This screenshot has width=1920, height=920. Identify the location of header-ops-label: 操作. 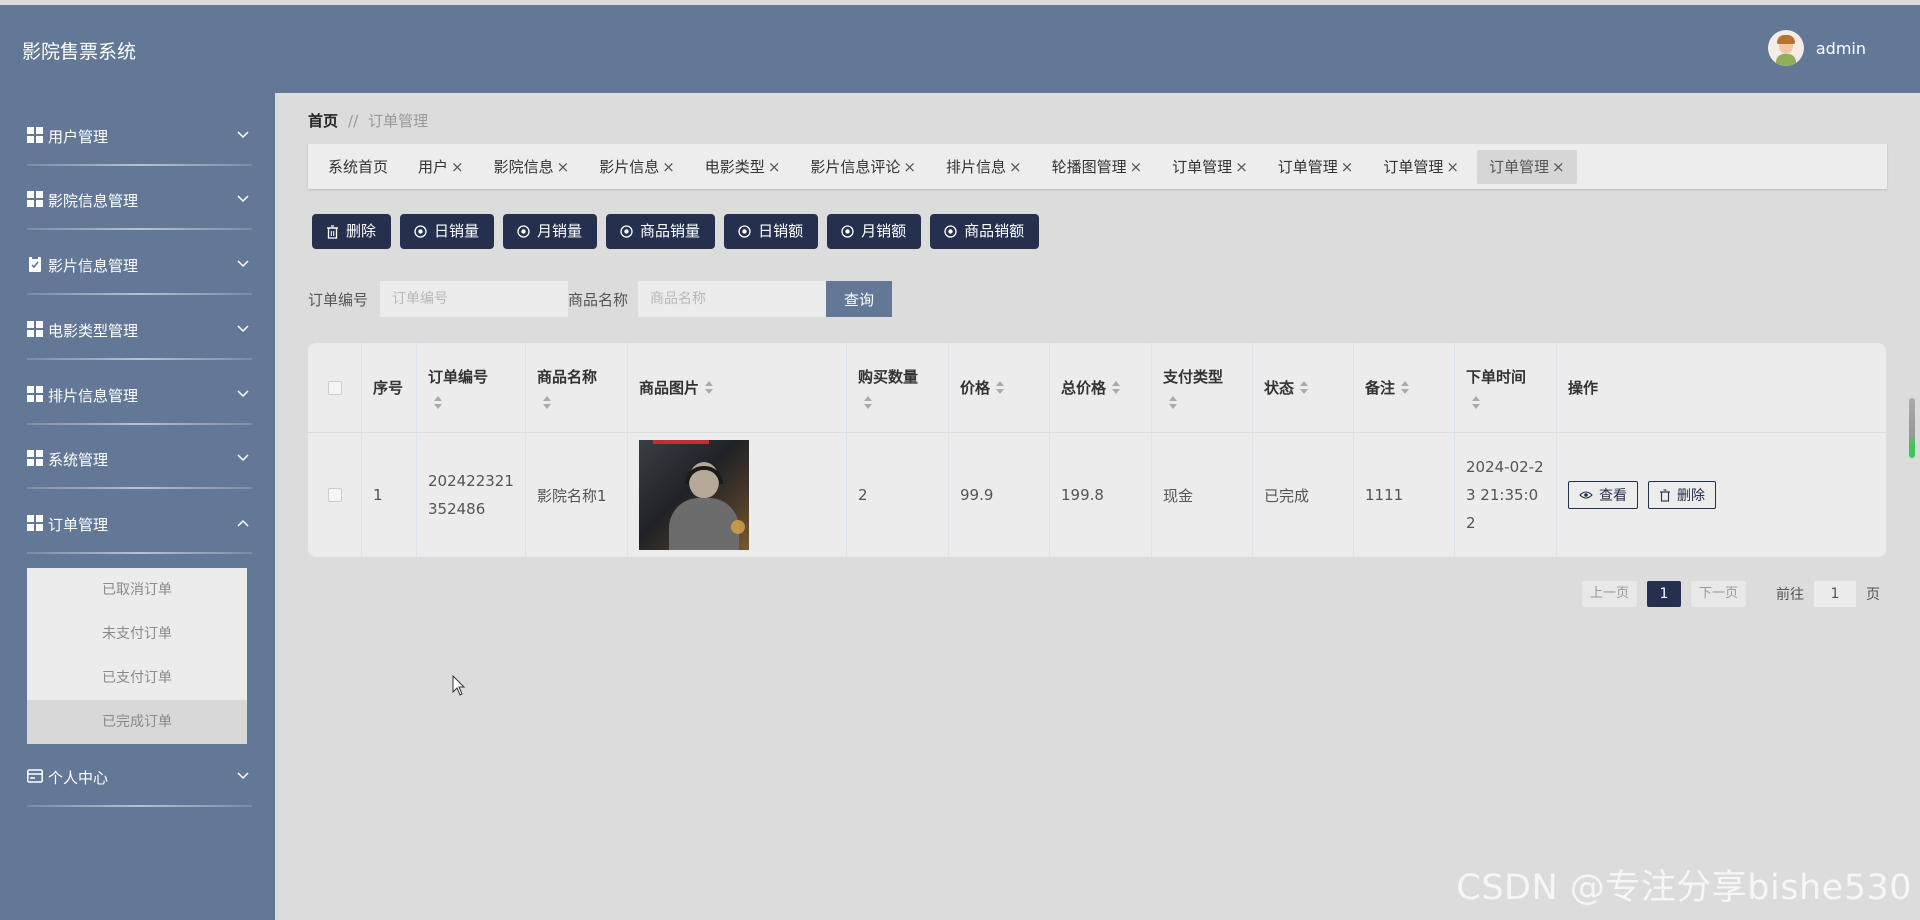
(1583, 388).